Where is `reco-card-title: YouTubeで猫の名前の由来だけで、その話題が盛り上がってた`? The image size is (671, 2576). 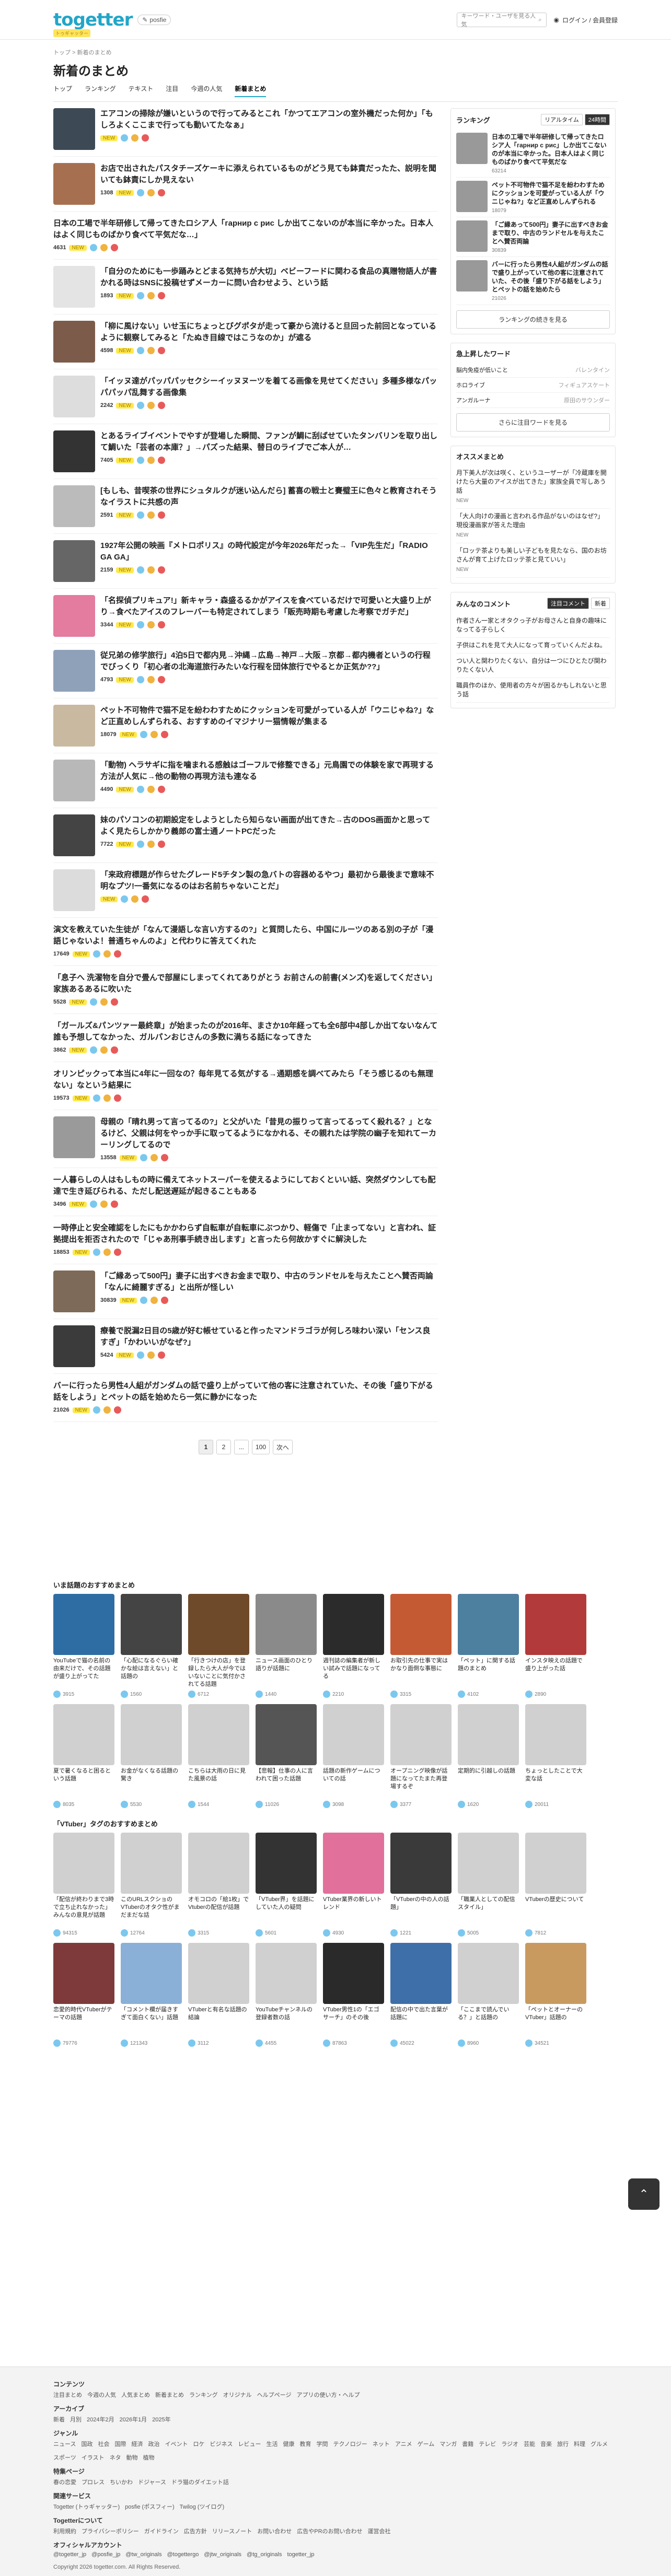
reco-card-title: YouTubeで猫の名前の由来だけで、その話題が盛り上がってた is located at coordinates (83, 1672).